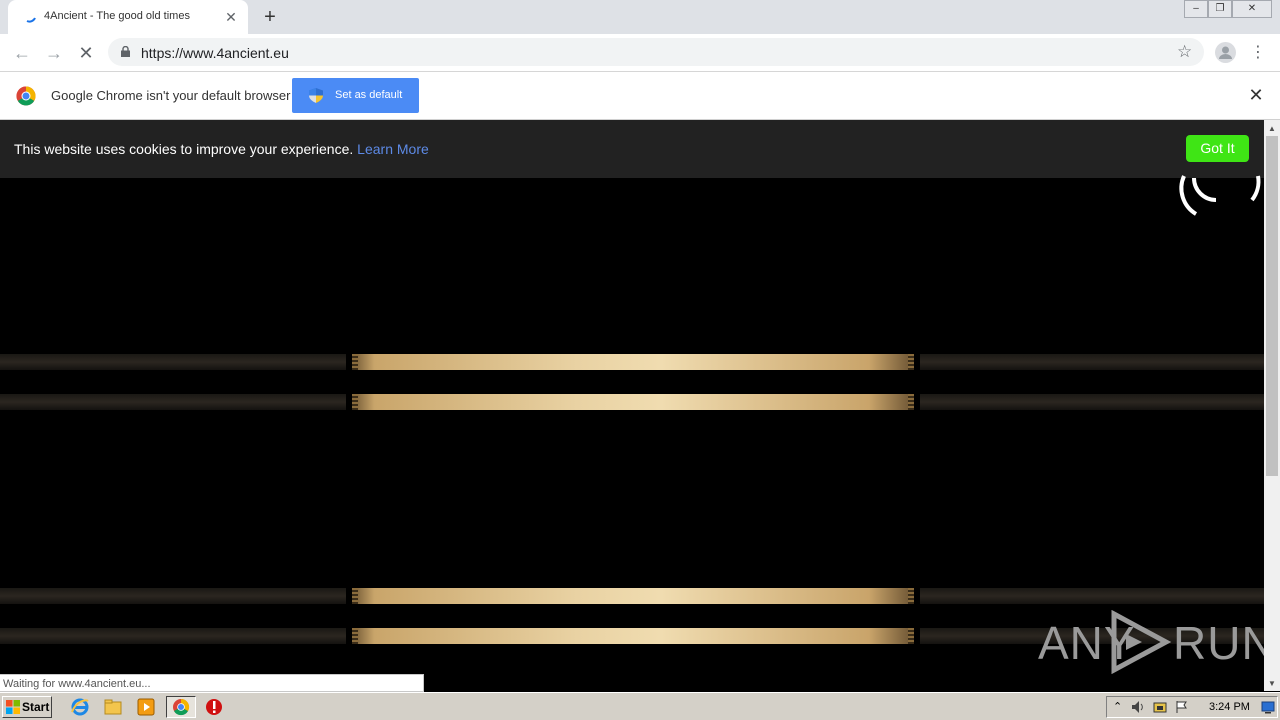  I want to click on set-as-default-label: Set as default, so click(369, 95).